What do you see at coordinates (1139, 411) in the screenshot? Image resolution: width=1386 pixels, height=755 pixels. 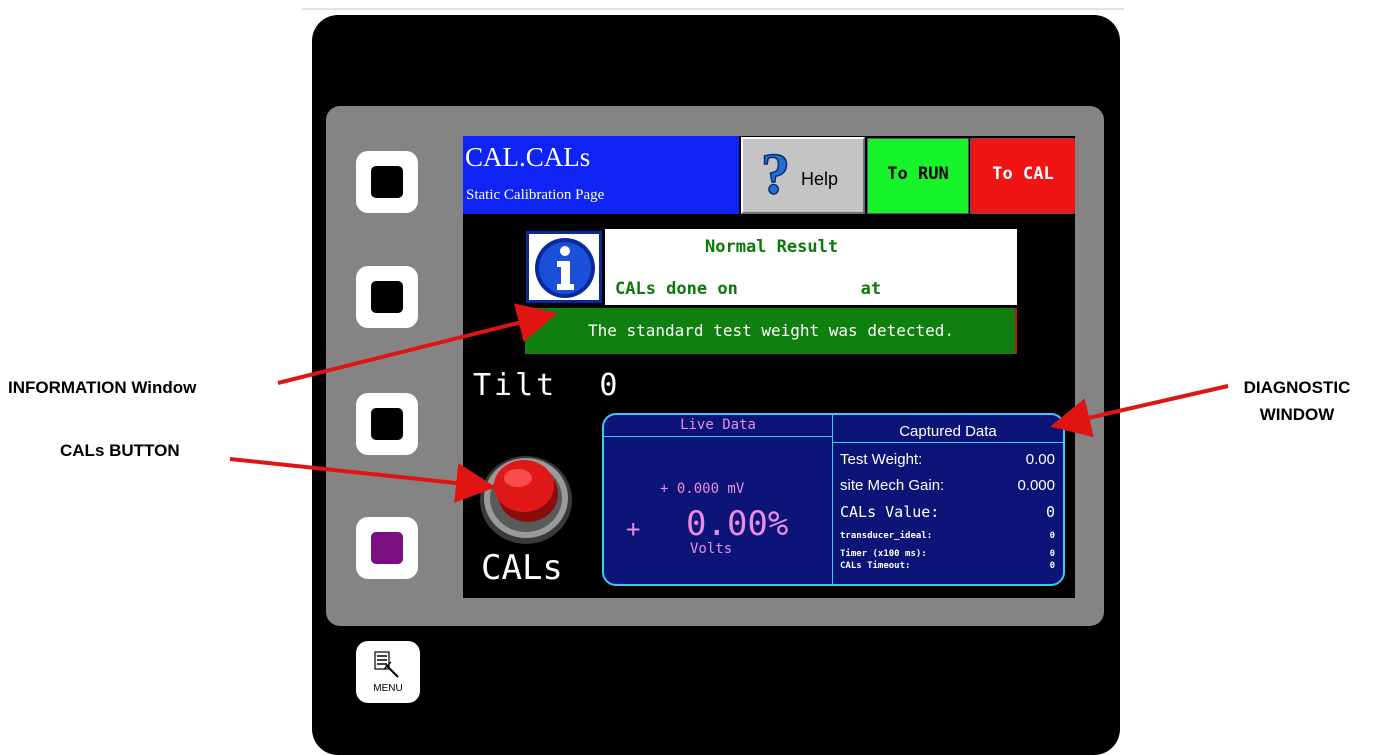 I see `diagnostic-window-arrow` at bounding box center [1139, 411].